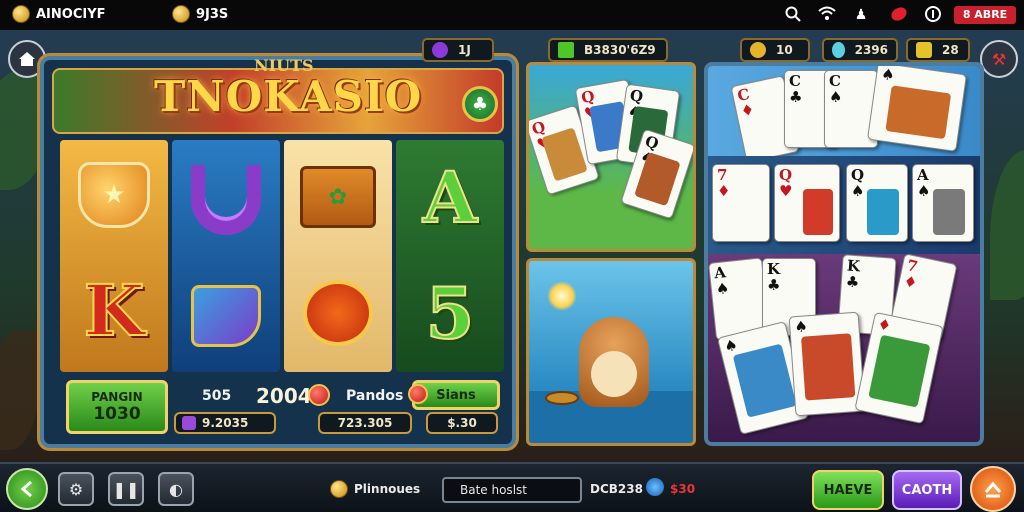 The image size is (1024, 512). Describe the element at coordinates (683, 489) in the screenshot. I see `win-amount-label: $30` at that location.